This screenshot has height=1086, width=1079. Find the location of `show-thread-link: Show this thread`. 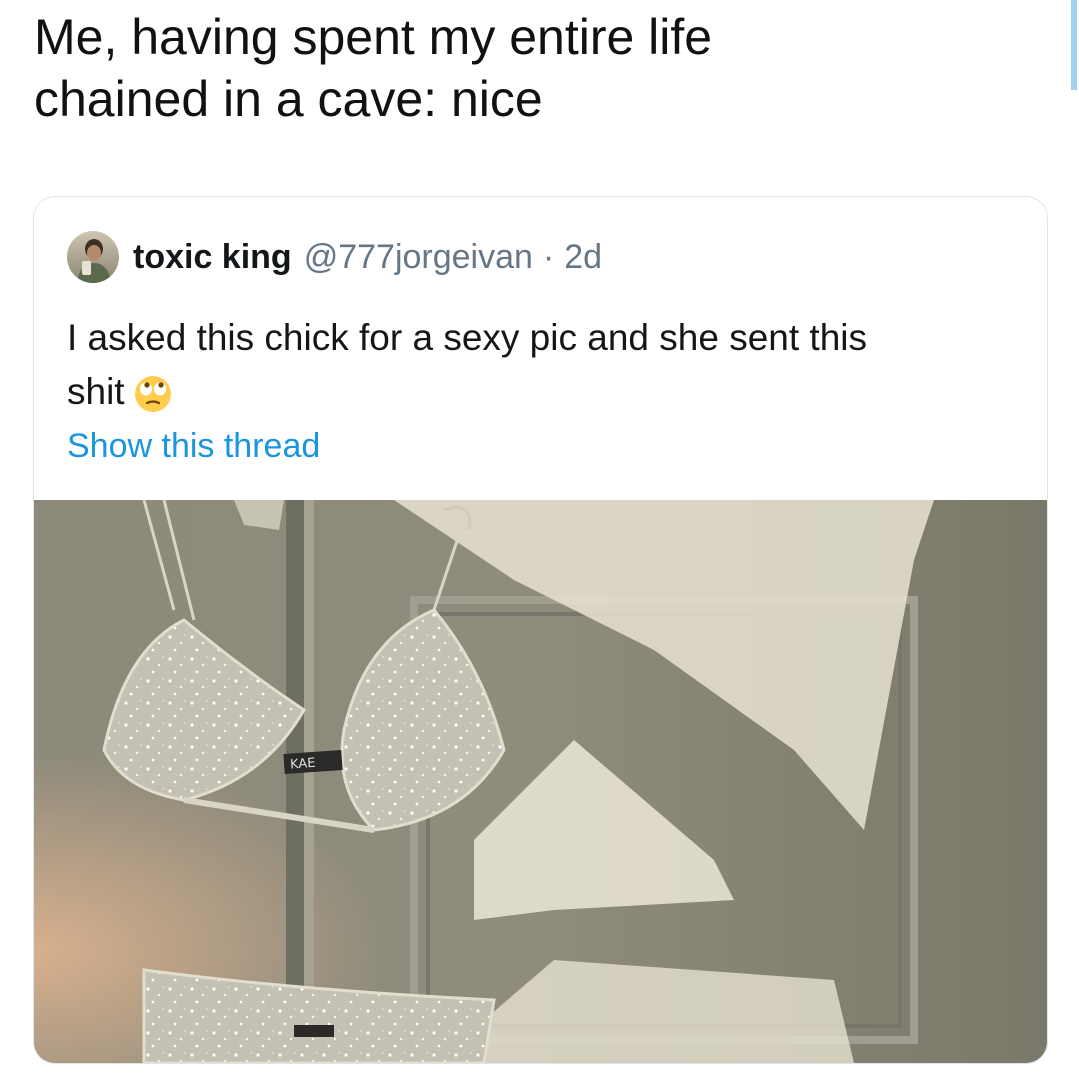

show-thread-link: Show this thread is located at coordinates (193, 446).